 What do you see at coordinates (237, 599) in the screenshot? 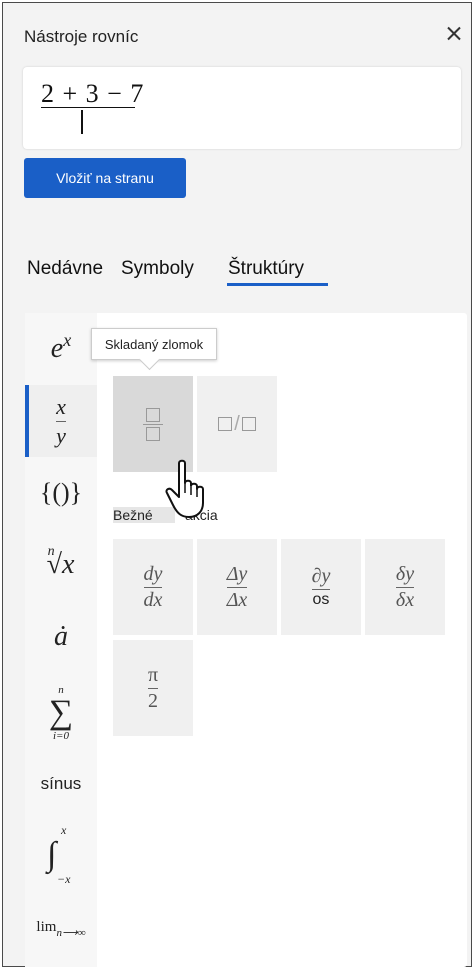
I see `tile-den: Δx` at bounding box center [237, 599].